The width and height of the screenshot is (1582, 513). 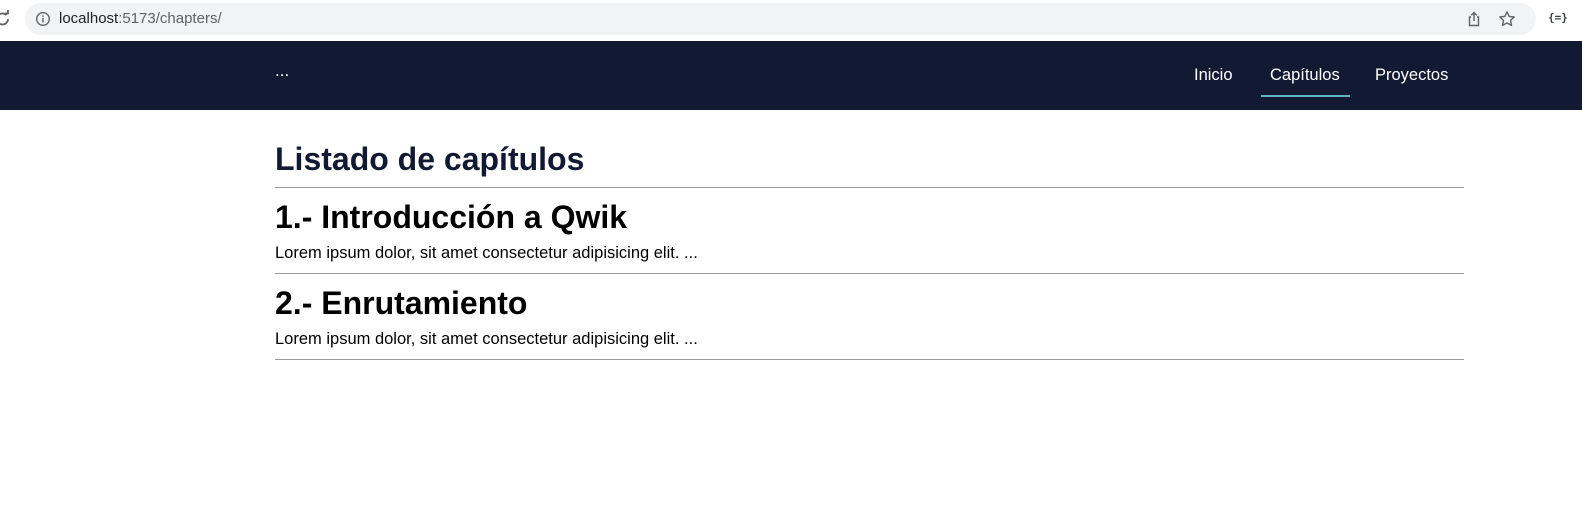 What do you see at coordinates (89, 18) in the screenshot?
I see `url-host: localhost` at bounding box center [89, 18].